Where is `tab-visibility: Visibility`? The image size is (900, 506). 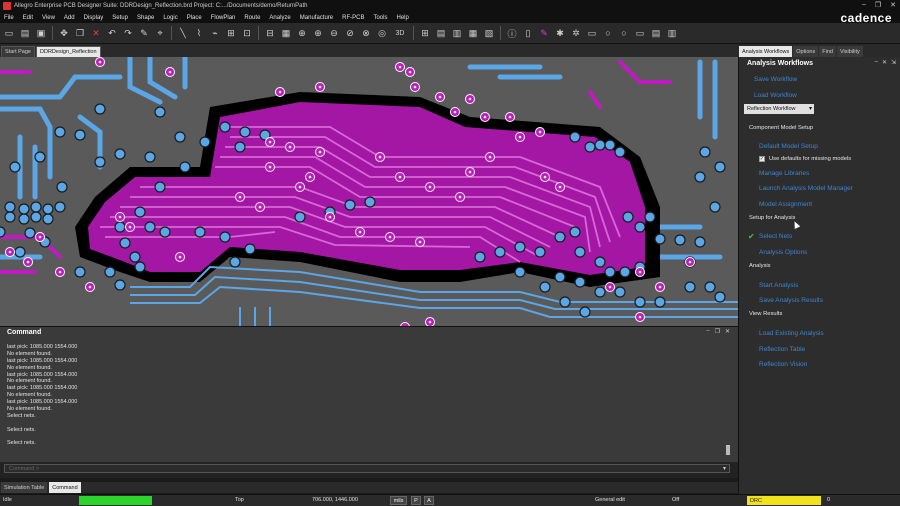 tab-visibility: Visibility is located at coordinates (849, 51).